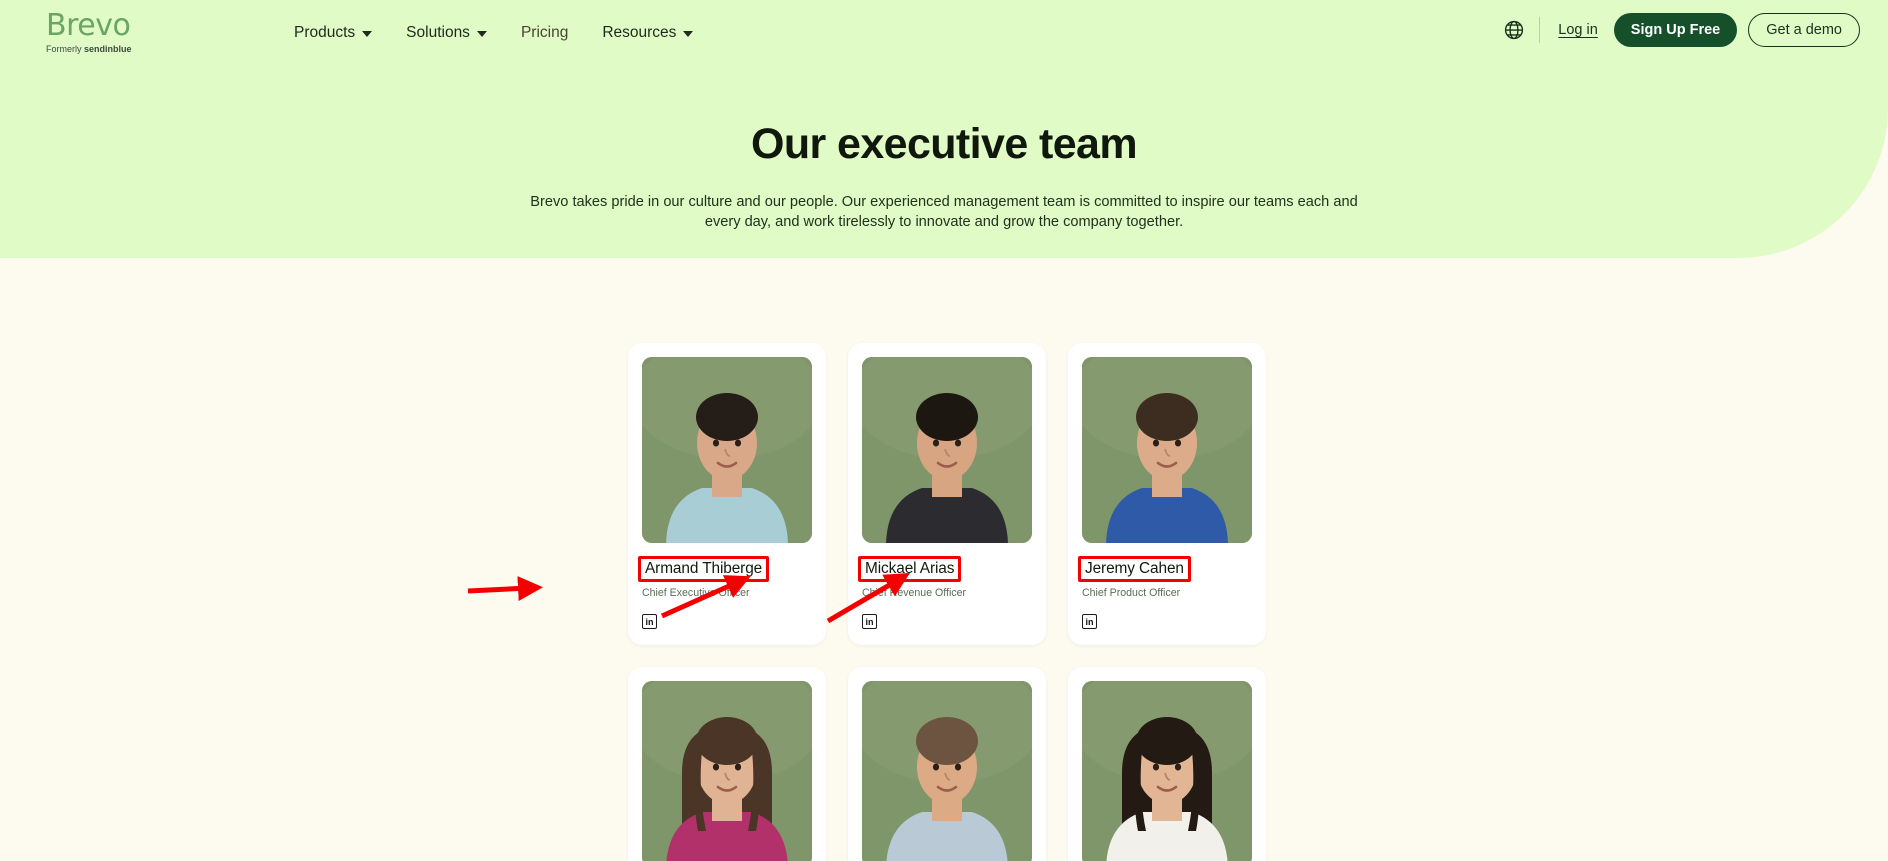  I want to click on nav-item-solutions-label: Solutions, so click(438, 32).